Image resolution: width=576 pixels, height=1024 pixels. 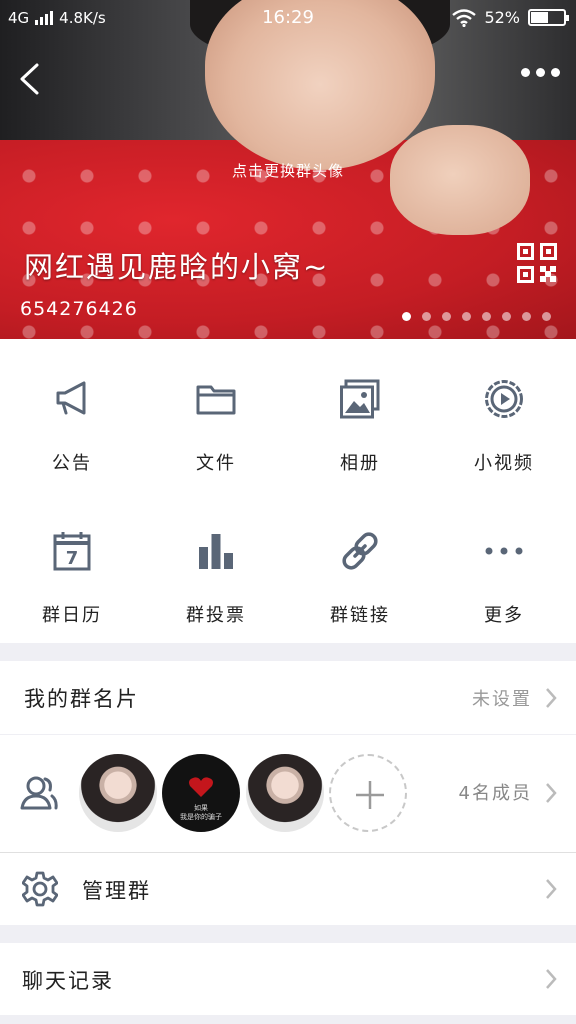 I want to click on group-card-label: 我的群名片, so click(x=81, y=699).